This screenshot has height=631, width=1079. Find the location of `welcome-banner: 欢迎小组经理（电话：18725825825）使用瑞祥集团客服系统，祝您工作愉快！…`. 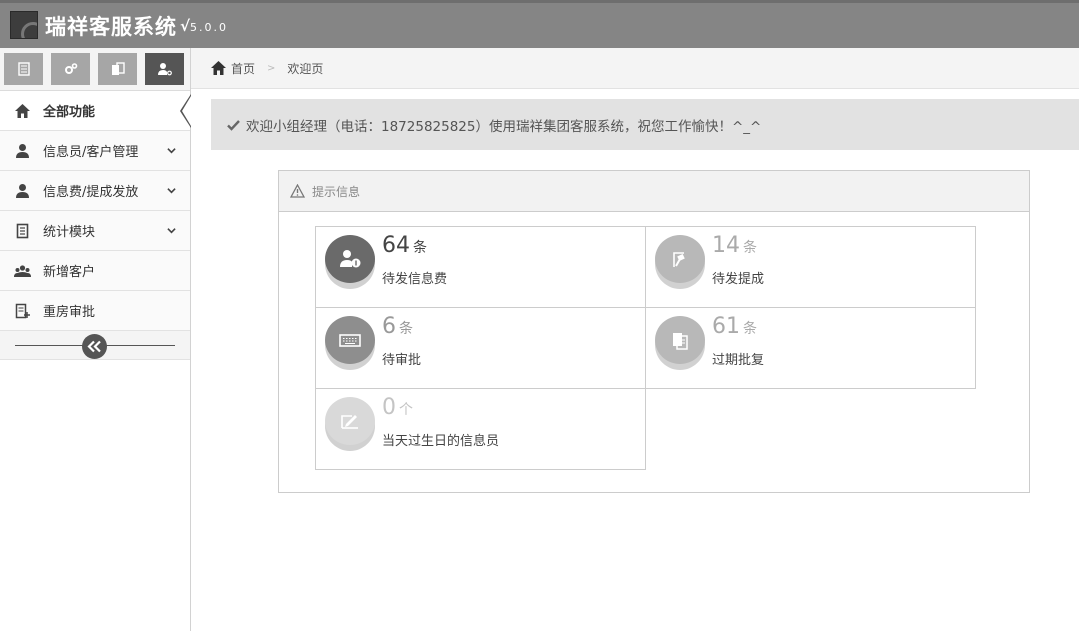

welcome-banner: 欢迎小组经理（电话：18725825825）使用瑞祥集团客服系统，祝您工作愉快！… is located at coordinates (645, 124).